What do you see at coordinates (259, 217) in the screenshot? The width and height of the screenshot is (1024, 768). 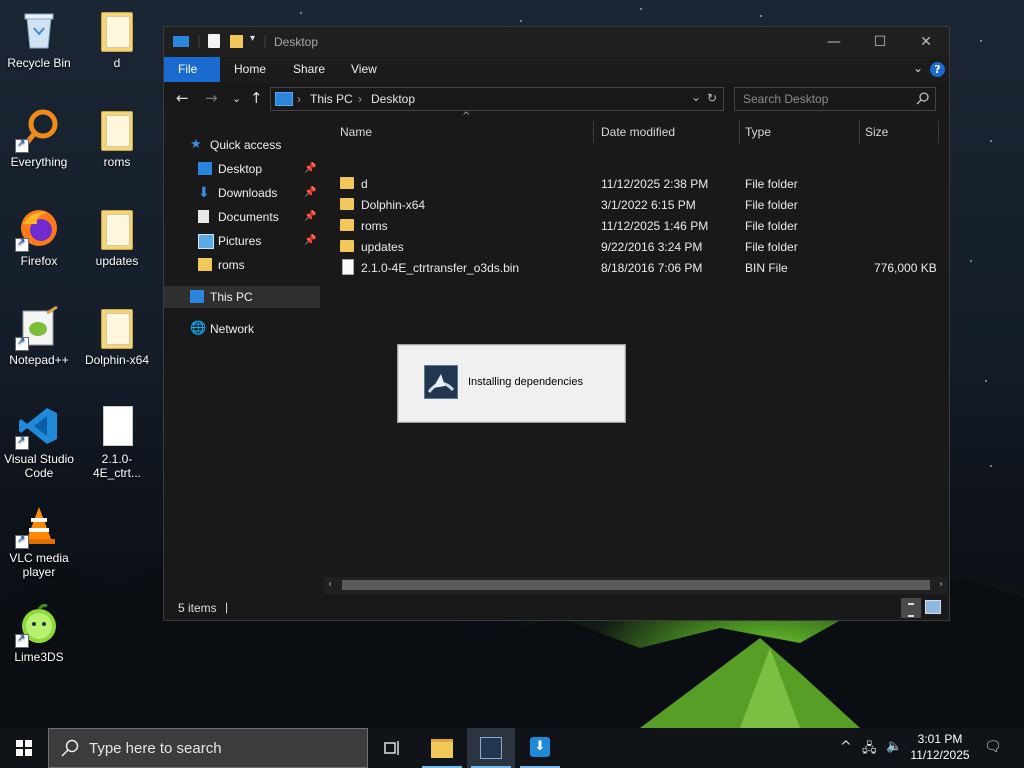 I see `nav-item-documents: Documents 📌` at bounding box center [259, 217].